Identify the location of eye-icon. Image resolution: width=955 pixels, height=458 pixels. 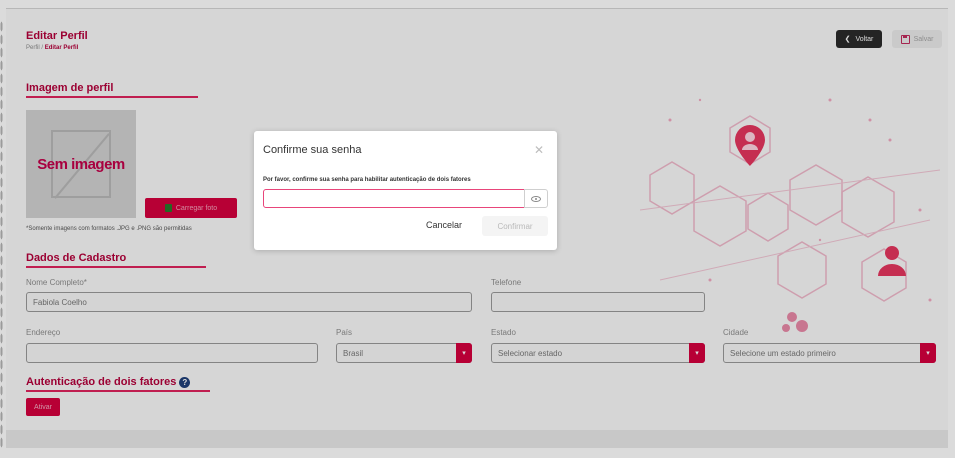
(536, 198).